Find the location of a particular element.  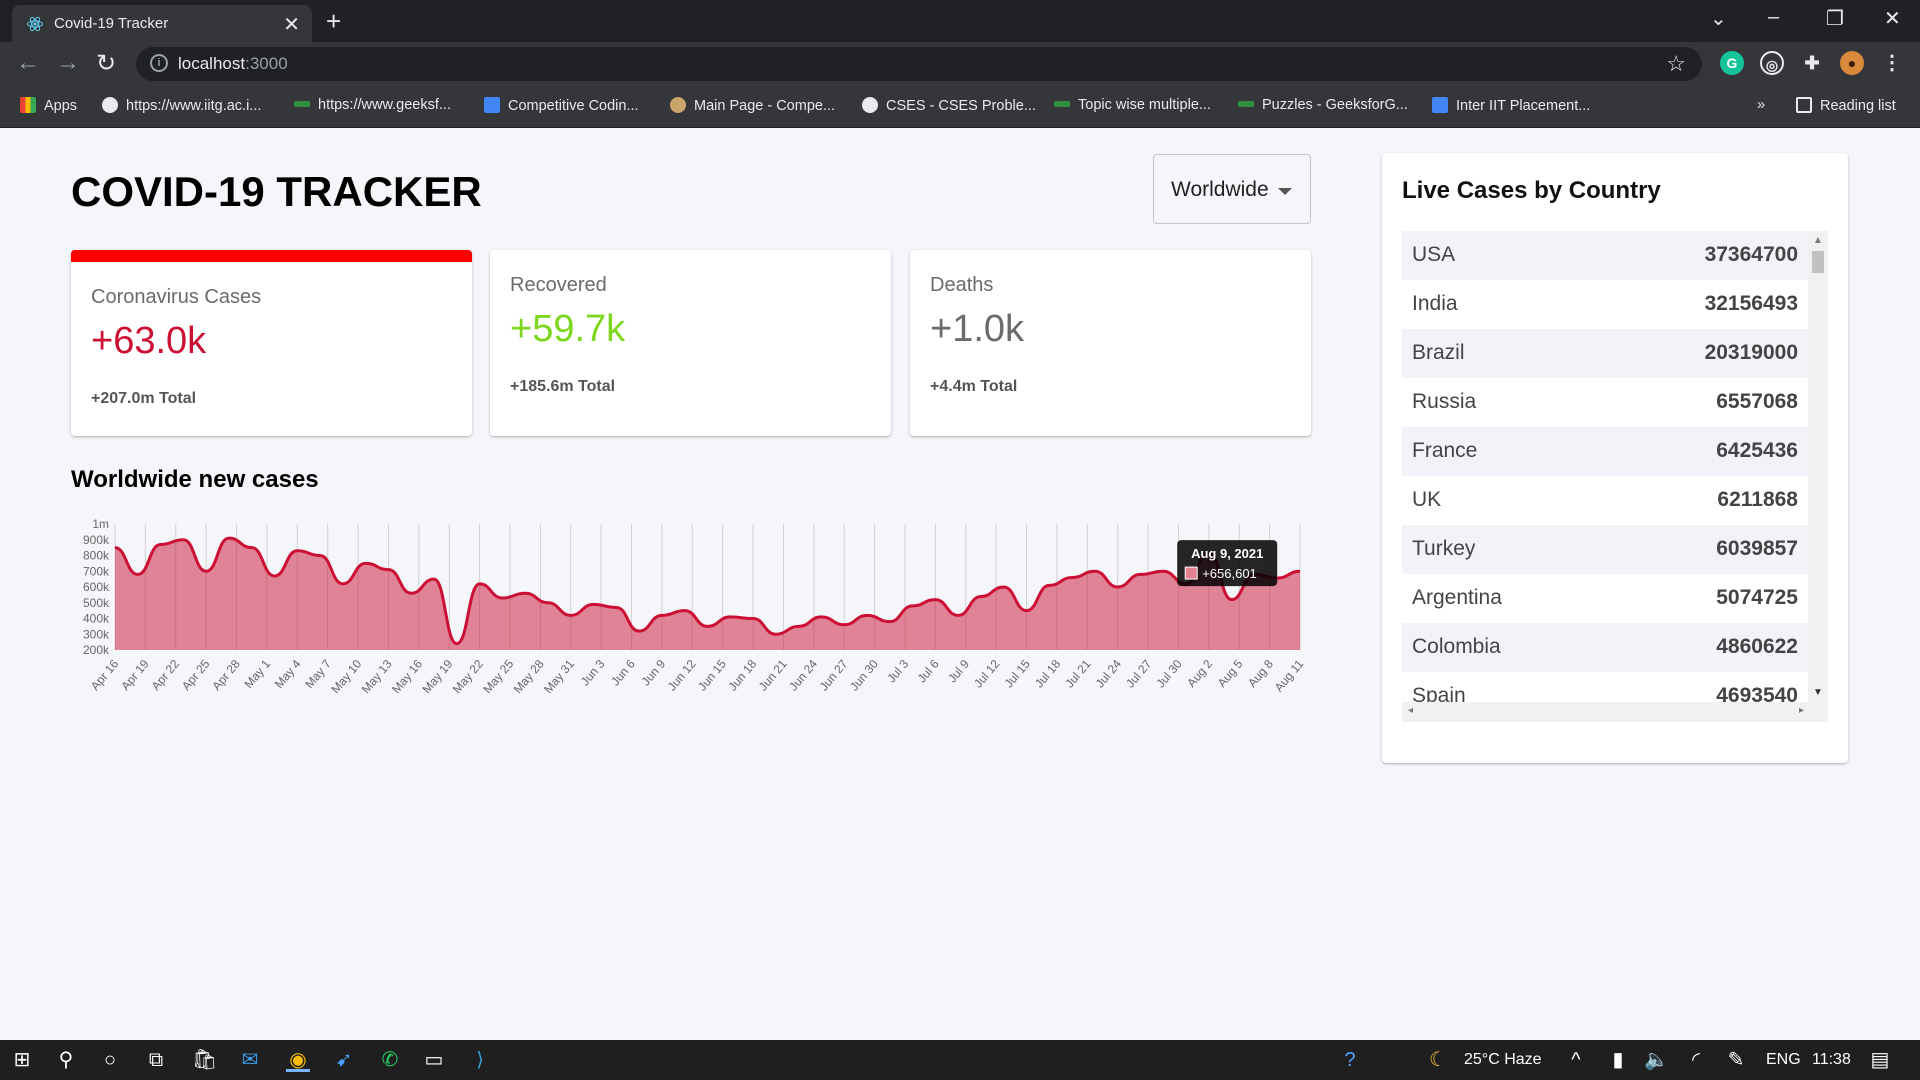

x-tick-label: Aug 5 is located at coordinates (1230, 673).